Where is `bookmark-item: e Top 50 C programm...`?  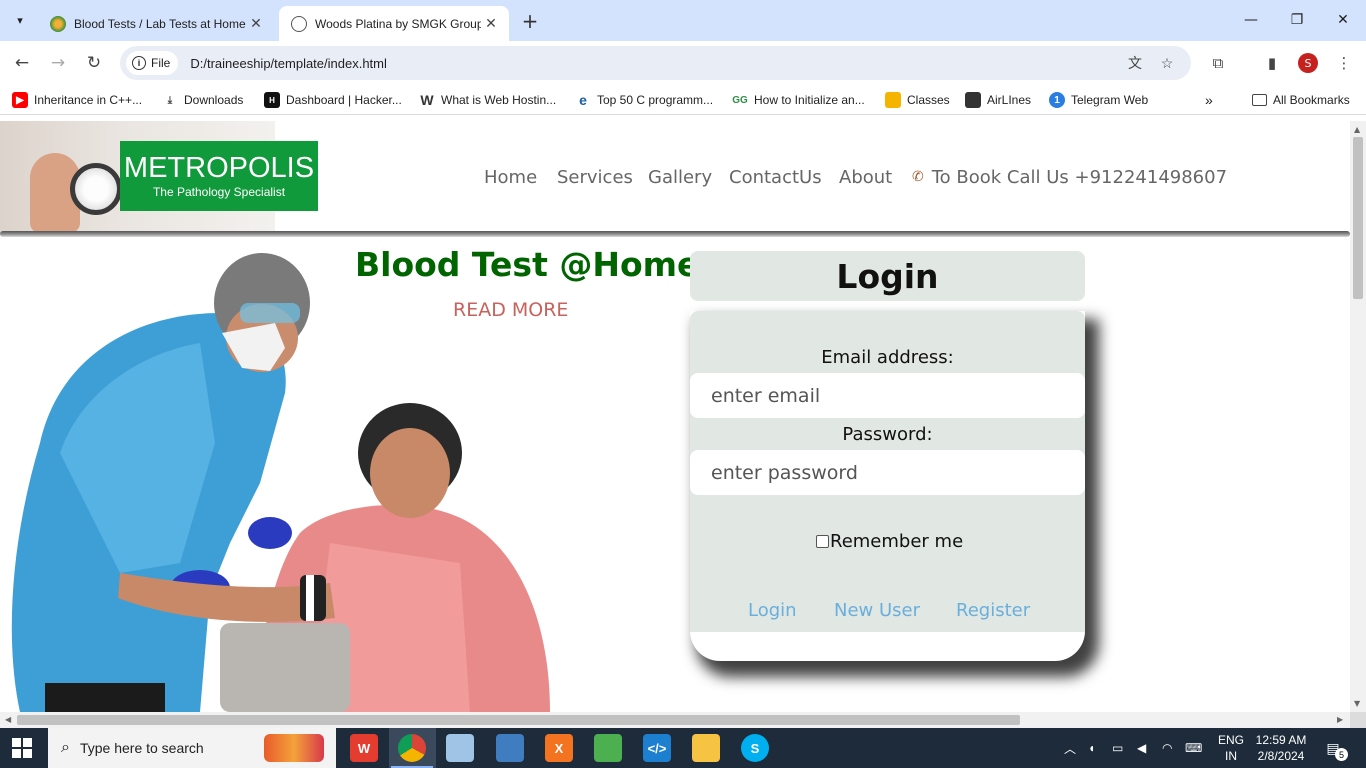
bookmark-item: e Top 50 C programm... is located at coordinates (644, 100).